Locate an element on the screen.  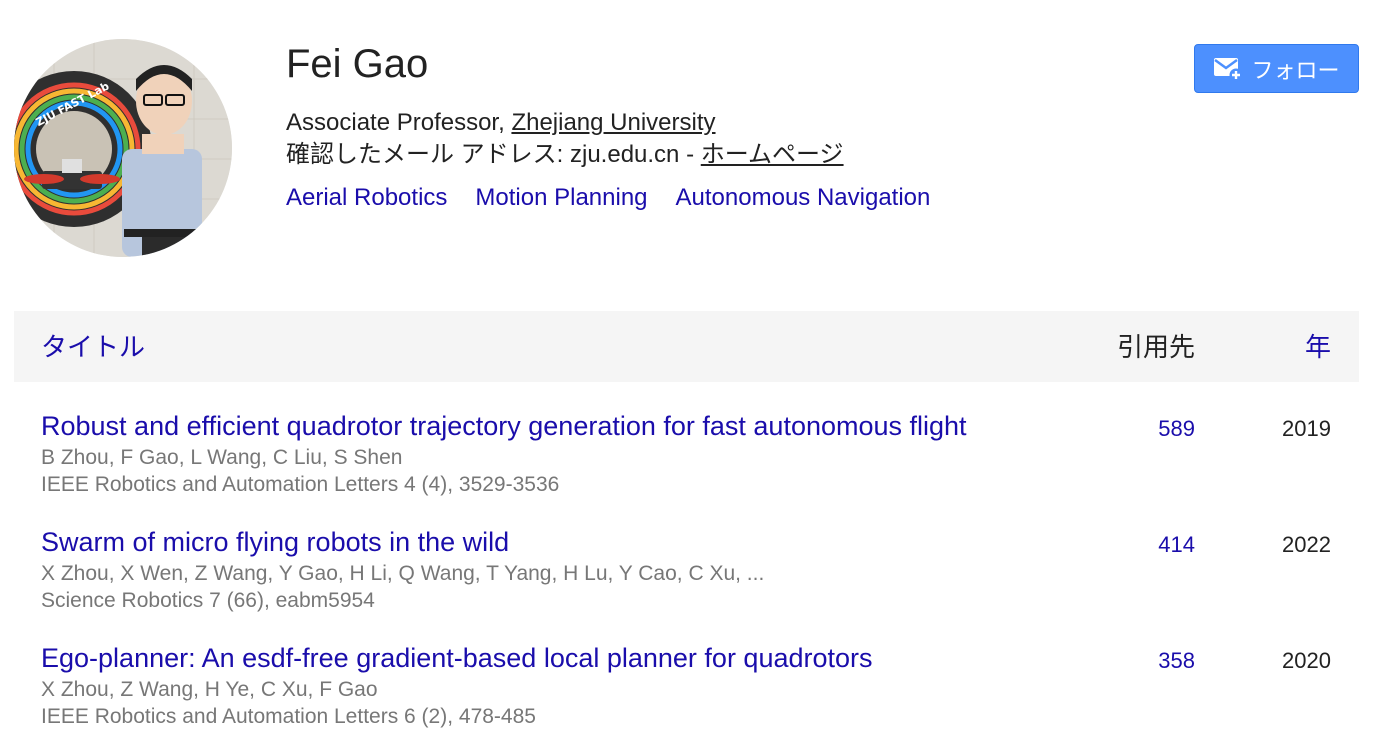
profile-avatar: ZJU FAST Lab is located at coordinates (123, 148).